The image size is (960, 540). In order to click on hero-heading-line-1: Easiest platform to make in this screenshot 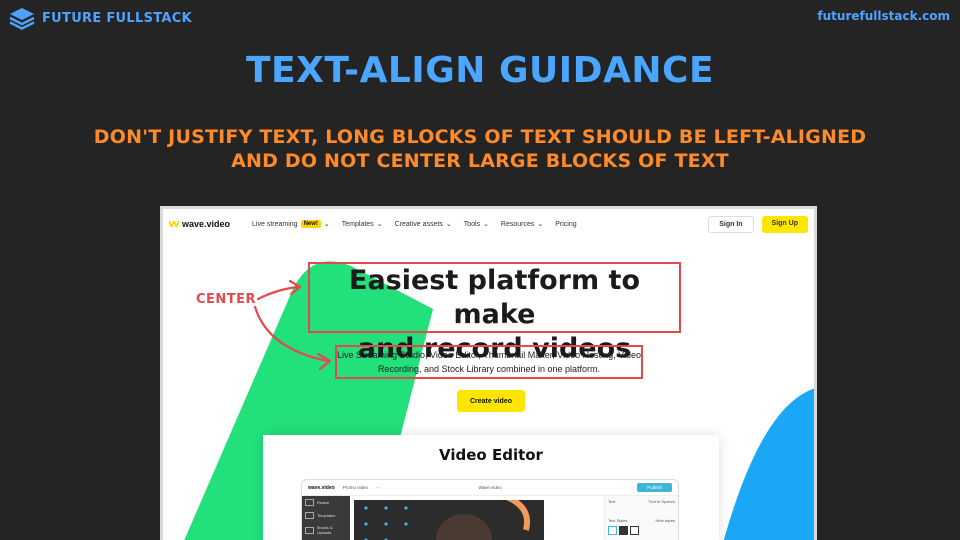, I will do `click(494, 297)`.